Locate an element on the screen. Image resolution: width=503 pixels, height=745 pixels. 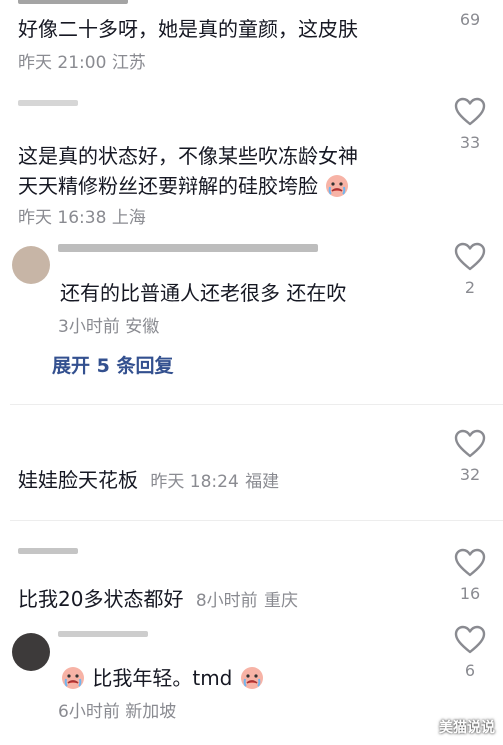
comment-item: 娃娃脸天花板 昨天 18:24 福建 32 is located at coordinates (251, 470).